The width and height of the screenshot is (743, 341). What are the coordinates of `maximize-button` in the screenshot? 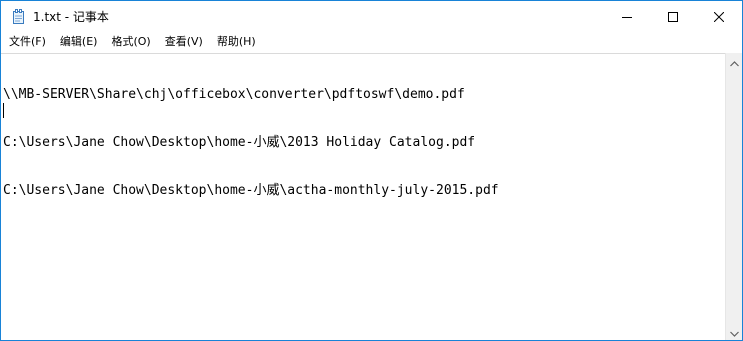 It's located at (673, 16).